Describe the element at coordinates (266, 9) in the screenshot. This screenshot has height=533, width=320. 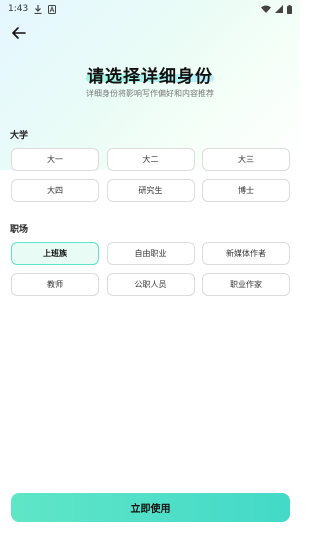
I see `wifi-icon` at that location.